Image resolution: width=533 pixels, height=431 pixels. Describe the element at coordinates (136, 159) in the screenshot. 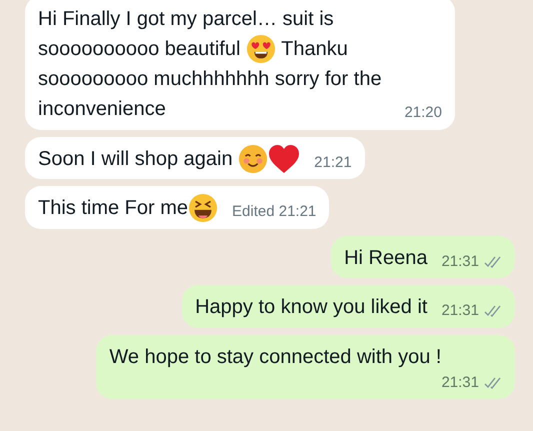

I see `message-text: Soon I will shop again` at that location.